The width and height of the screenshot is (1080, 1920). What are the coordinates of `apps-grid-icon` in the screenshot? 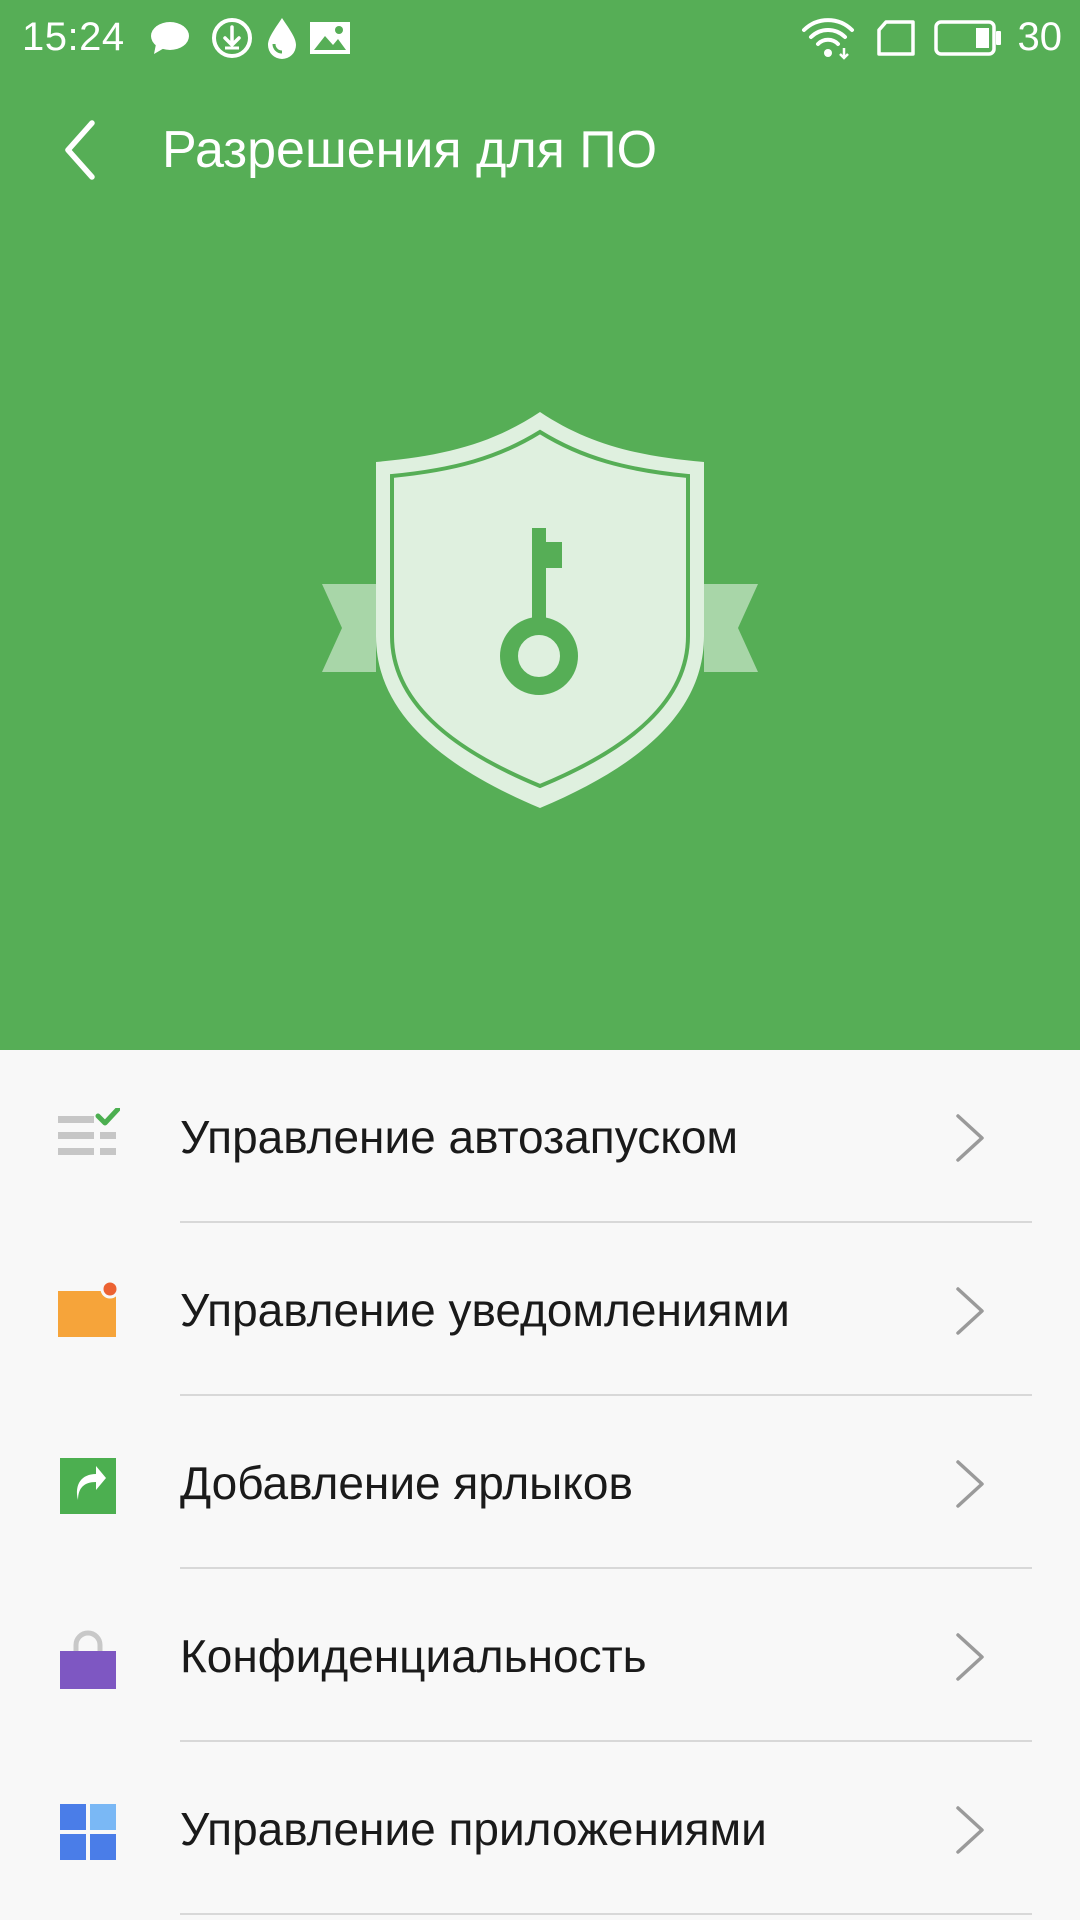 It's located at (88, 1832).